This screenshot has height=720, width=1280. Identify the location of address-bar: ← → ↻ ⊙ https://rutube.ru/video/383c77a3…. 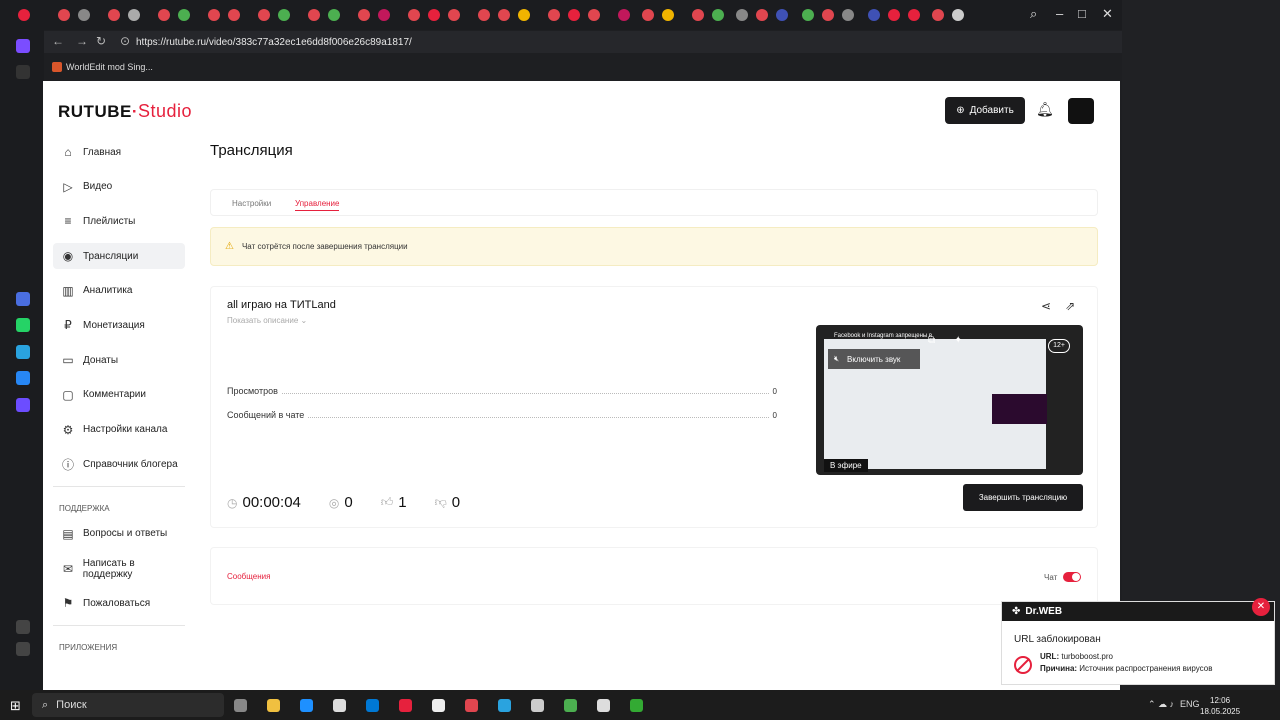
(583, 42).